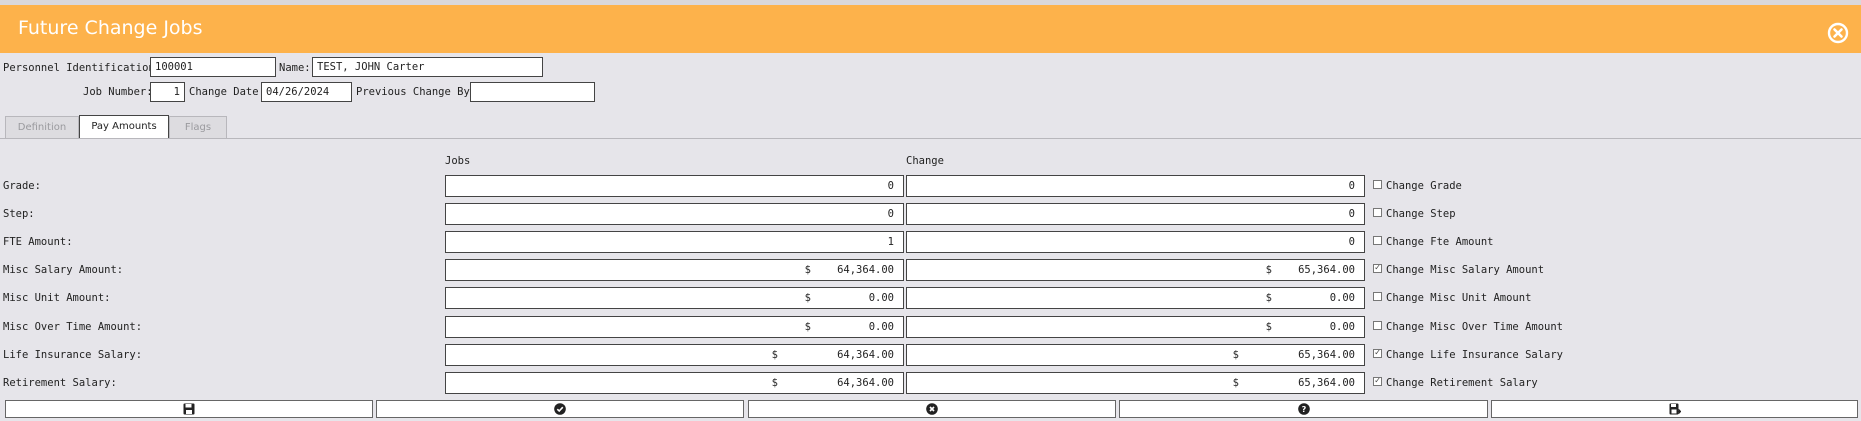 This screenshot has height=421, width=1861. I want to click on tab-divider, so click(930, 138).